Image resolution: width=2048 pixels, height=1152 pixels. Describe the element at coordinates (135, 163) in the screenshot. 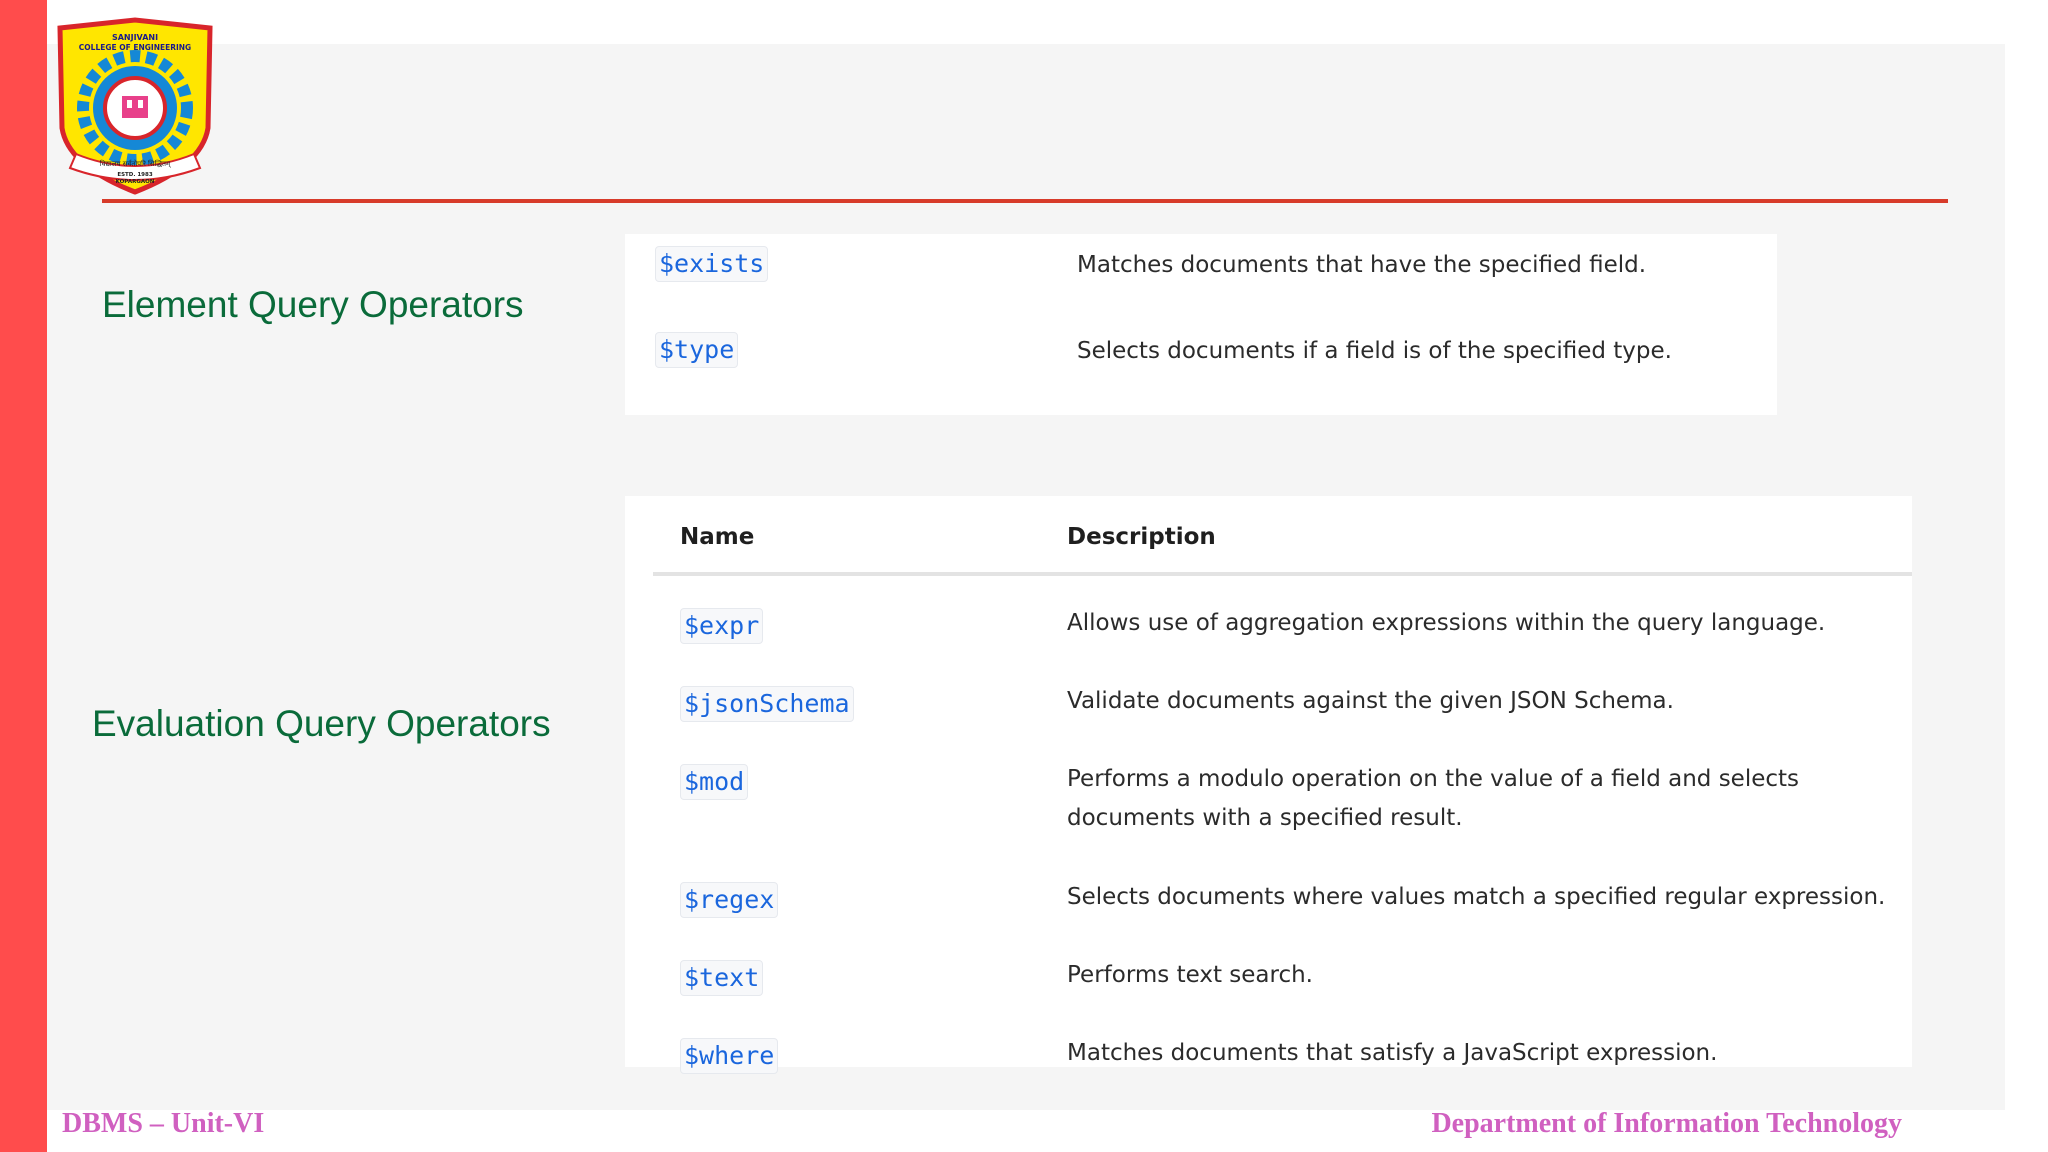

I see `svg-text: विद्यालय सर्वतोपरि सिद्धितम्` at that location.